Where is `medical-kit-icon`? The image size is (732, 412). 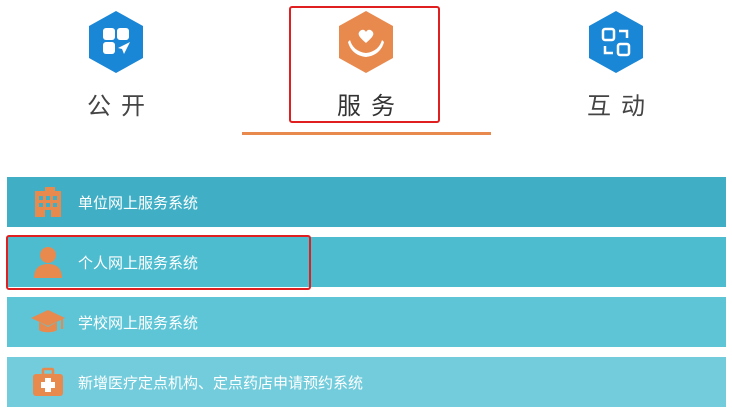
medical-kit-icon is located at coordinates (48, 382).